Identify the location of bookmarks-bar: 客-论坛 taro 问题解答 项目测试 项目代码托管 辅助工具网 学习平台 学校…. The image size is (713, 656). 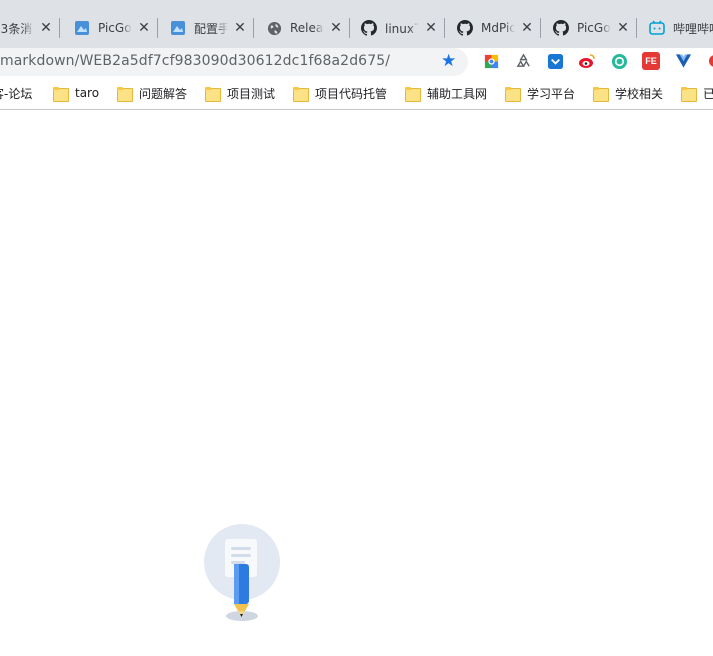
(356, 93).